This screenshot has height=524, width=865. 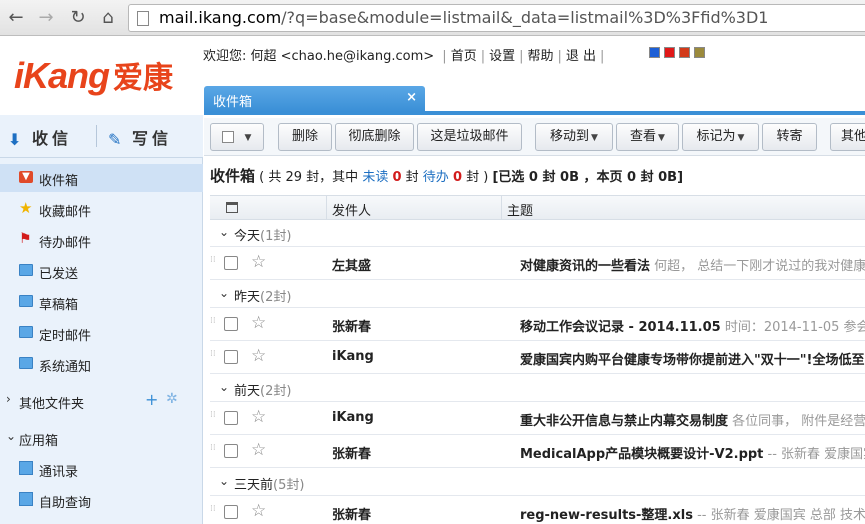 What do you see at coordinates (677, 52) in the screenshot?
I see `theme-swatches` at bounding box center [677, 52].